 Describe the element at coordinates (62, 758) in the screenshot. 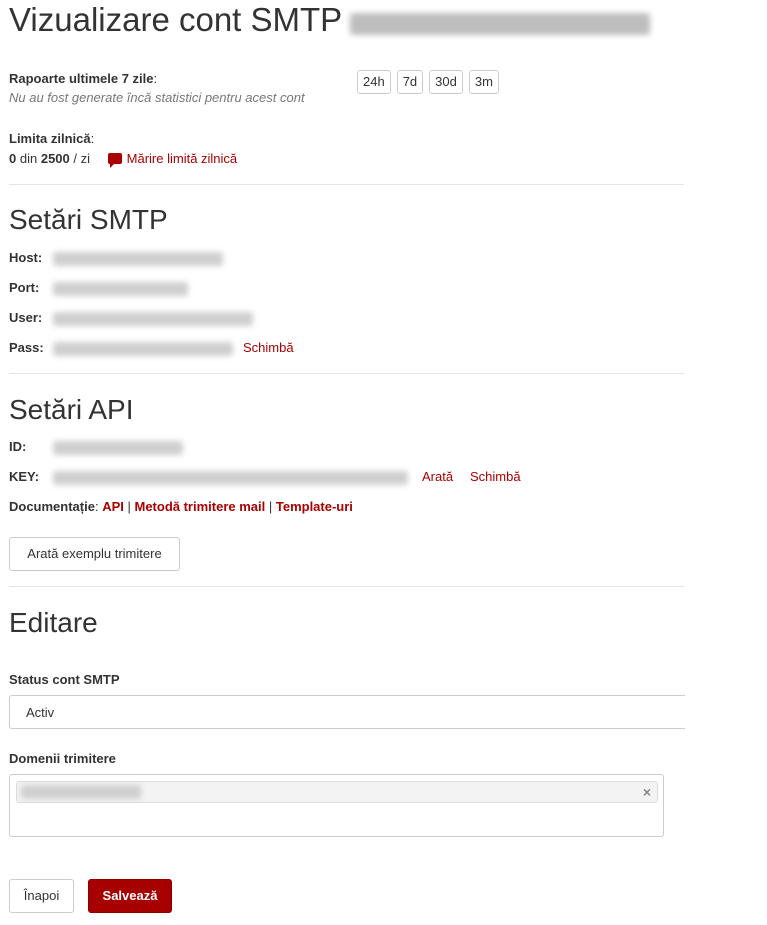

I see `domains-label: Domenii trimitere` at that location.